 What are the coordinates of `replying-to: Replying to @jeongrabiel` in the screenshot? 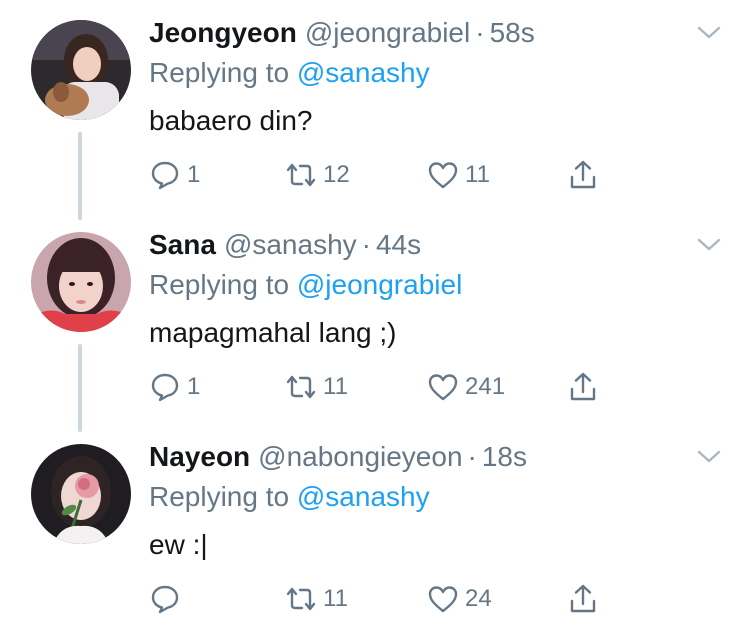 It's located at (305, 285).